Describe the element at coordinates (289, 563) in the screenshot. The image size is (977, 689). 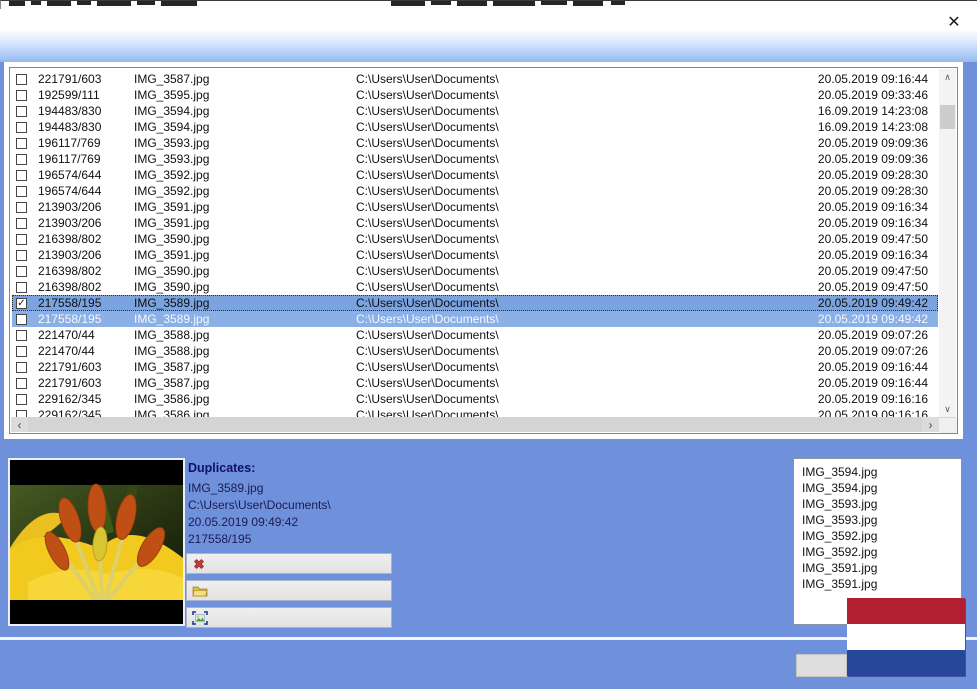
I see `delete-file-button` at that location.